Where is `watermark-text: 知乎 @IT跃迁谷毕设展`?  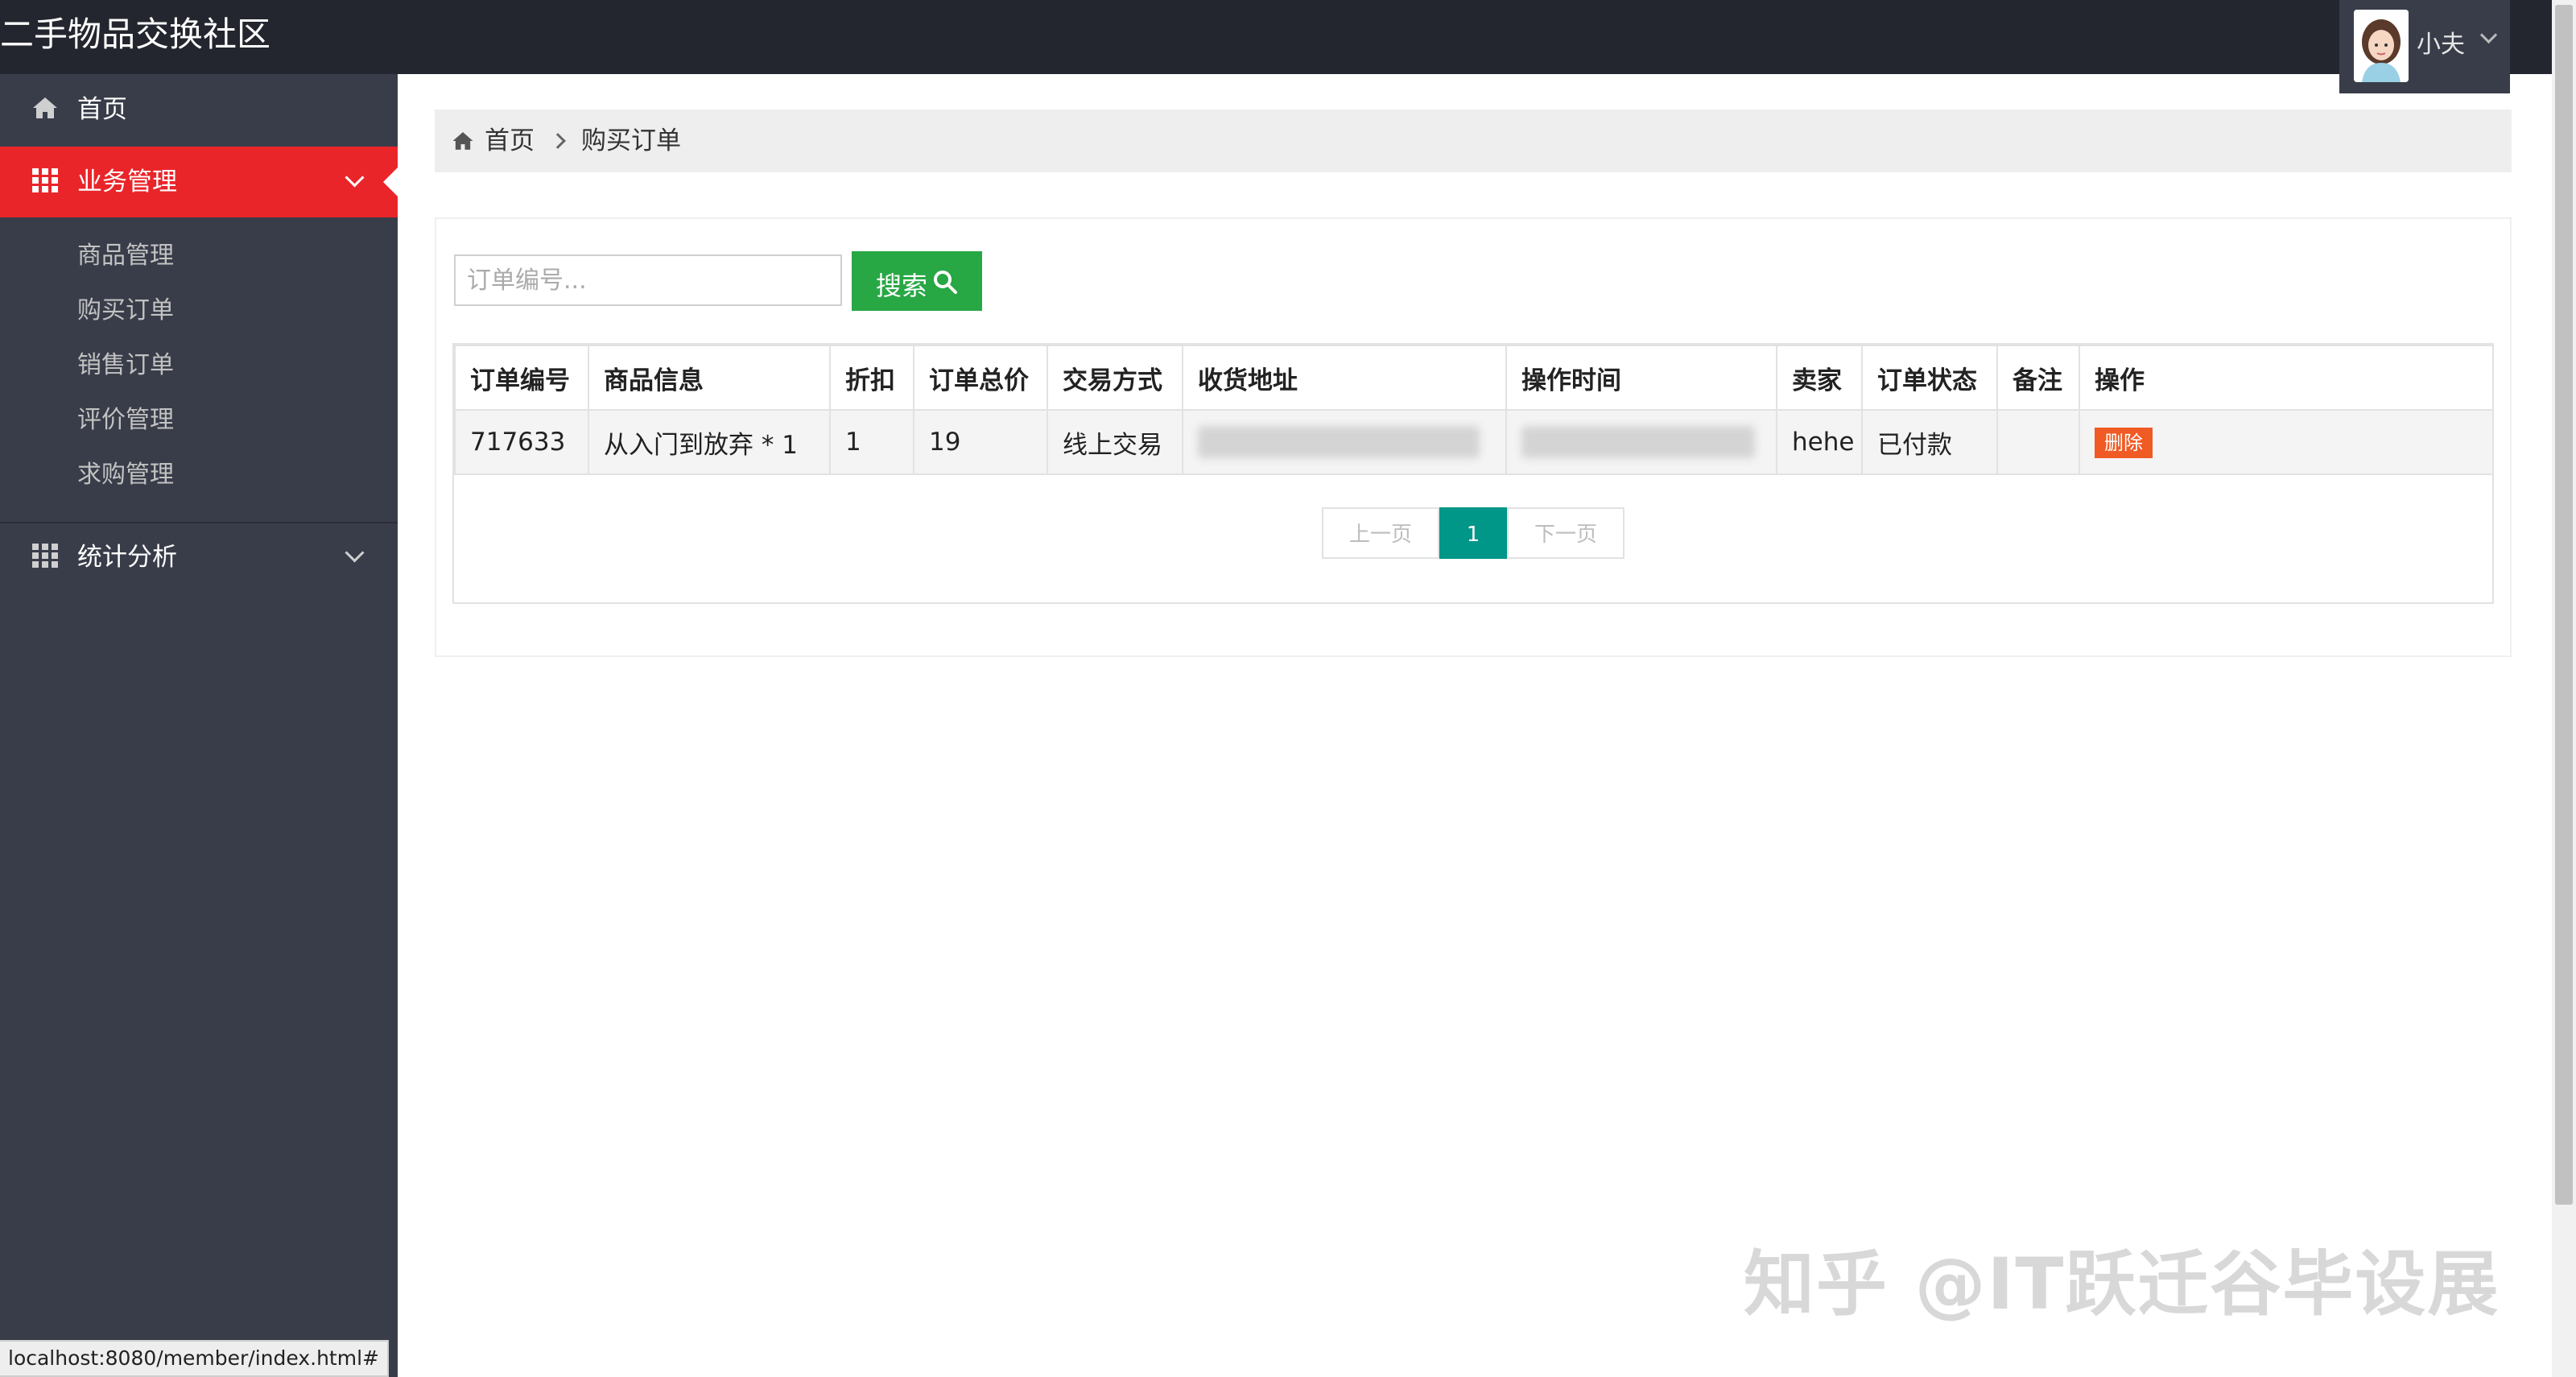
watermark-text: 知乎 @IT跃迁谷毕设展 is located at coordinates (2122, 1284).